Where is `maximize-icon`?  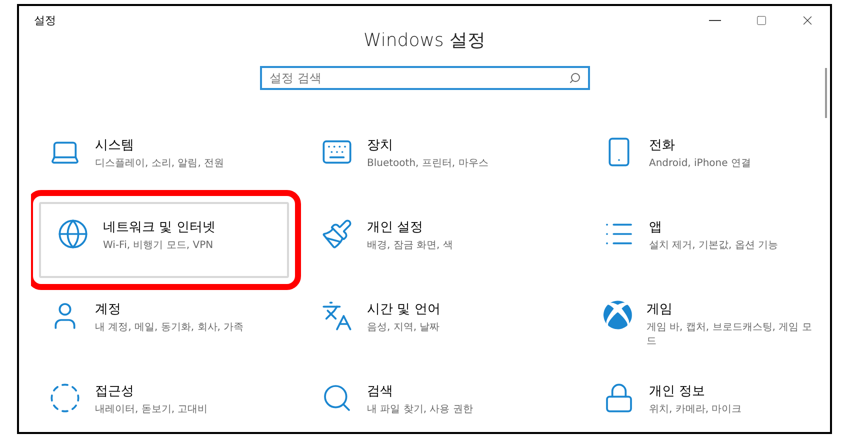
maximize-icon is located at coordinates (761, 20).